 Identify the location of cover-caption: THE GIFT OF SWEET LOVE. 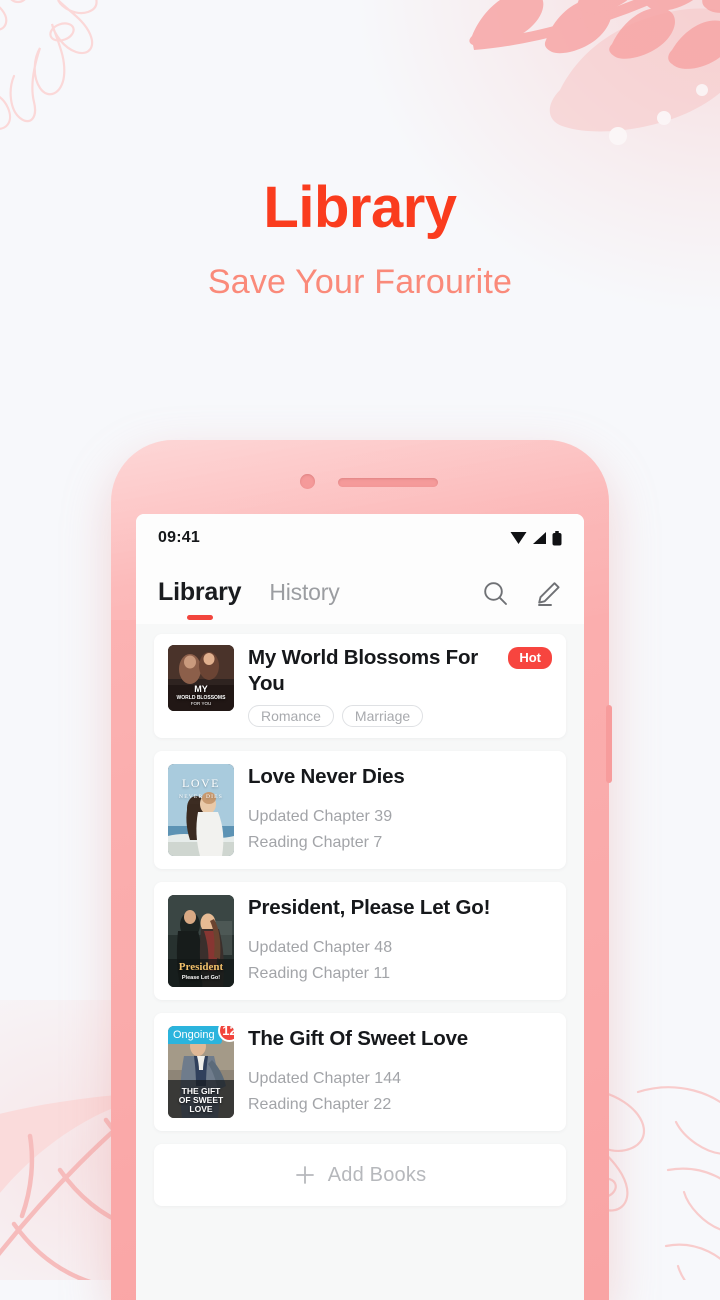
(201, 1100).